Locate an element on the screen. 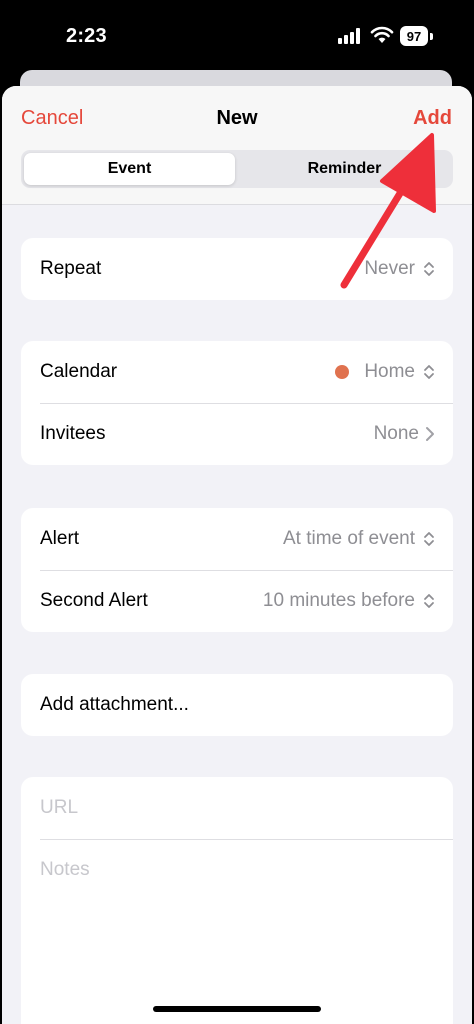 The image size is (474, 1024). alert-row: Alert At time of event is located at coordinates (237, 539).